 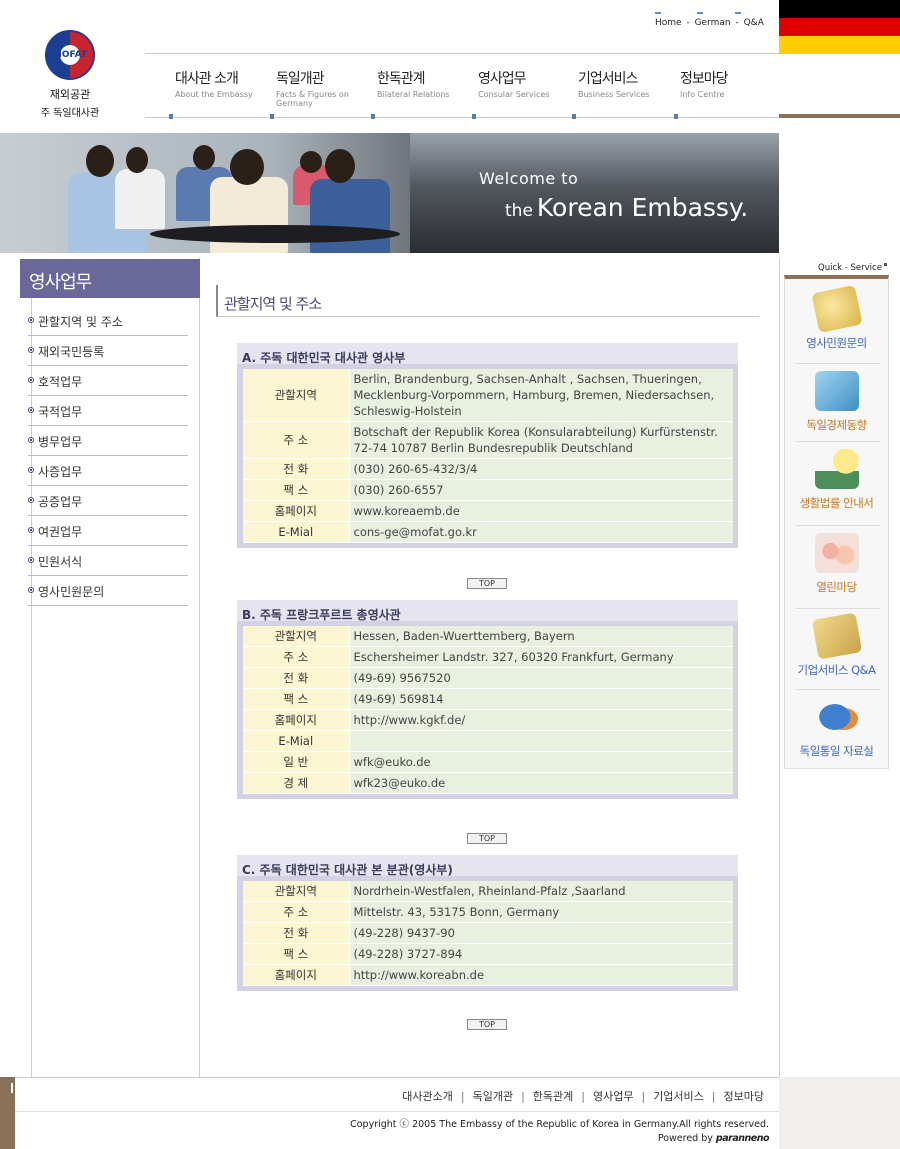 I want to click on quick-service-item: 독일경제동향, so click(x=836, y=402).